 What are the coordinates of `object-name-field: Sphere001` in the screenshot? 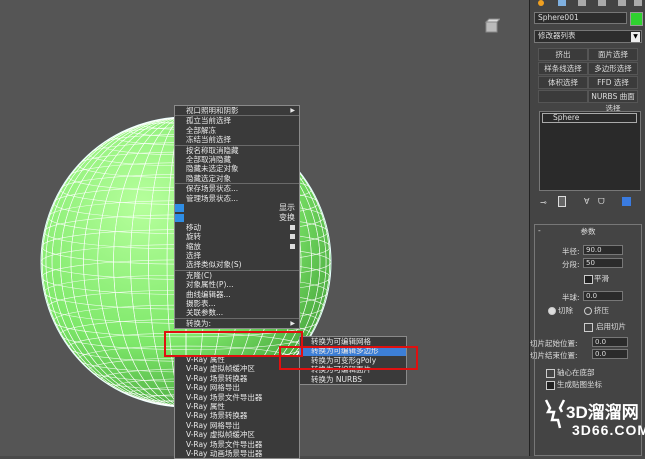 It's located at (580, 18).